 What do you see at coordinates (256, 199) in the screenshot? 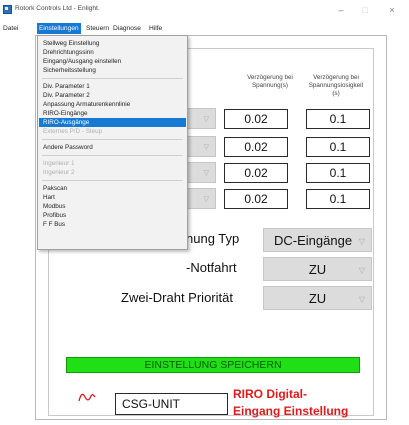
I see `row-4-delay-field: 0.02` at bounding box center [256, 199].